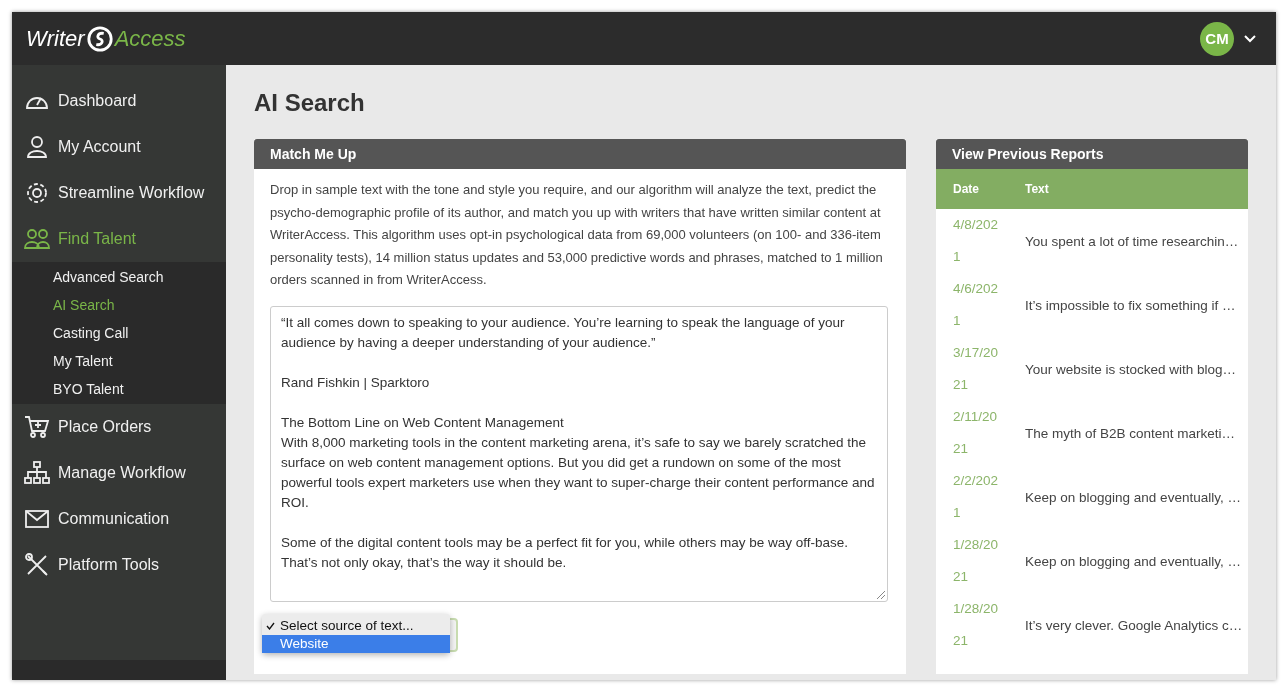  Describe the element at coordinates (310, 103) in the screenshot. I see `page-title: AI Search` at that location.